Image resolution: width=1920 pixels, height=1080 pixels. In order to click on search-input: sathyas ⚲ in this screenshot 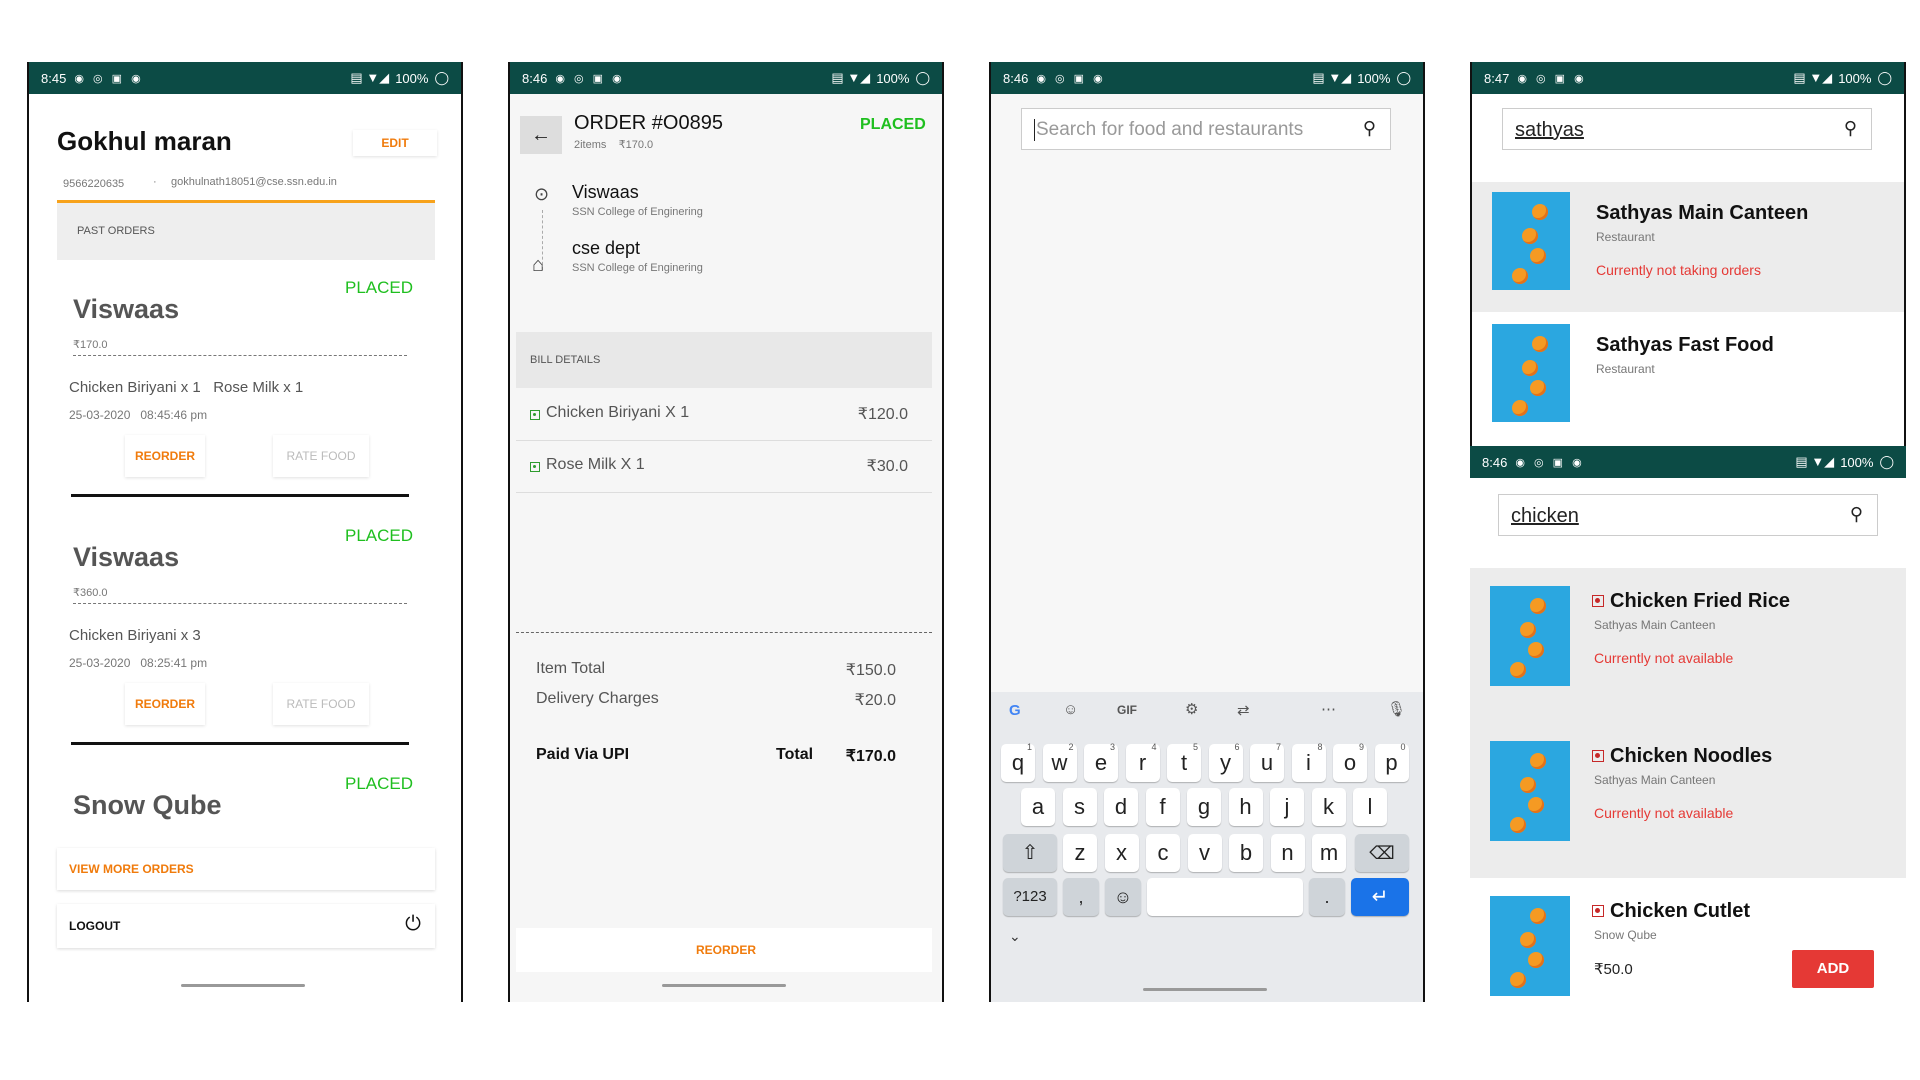, I will do `click(1687, 129)`.